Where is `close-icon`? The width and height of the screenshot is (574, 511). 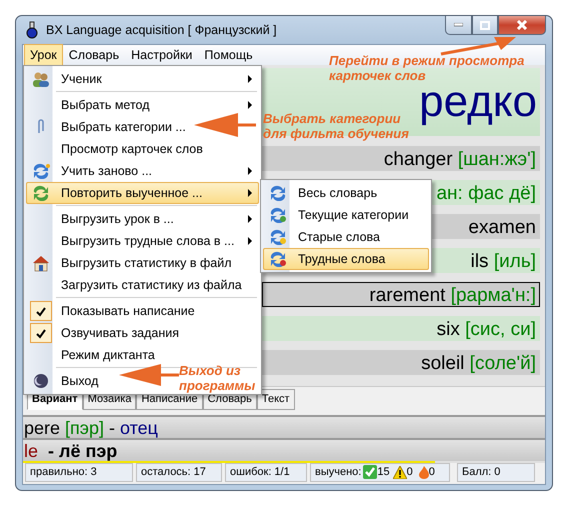
close-icon is located at coordinates (522, 25).